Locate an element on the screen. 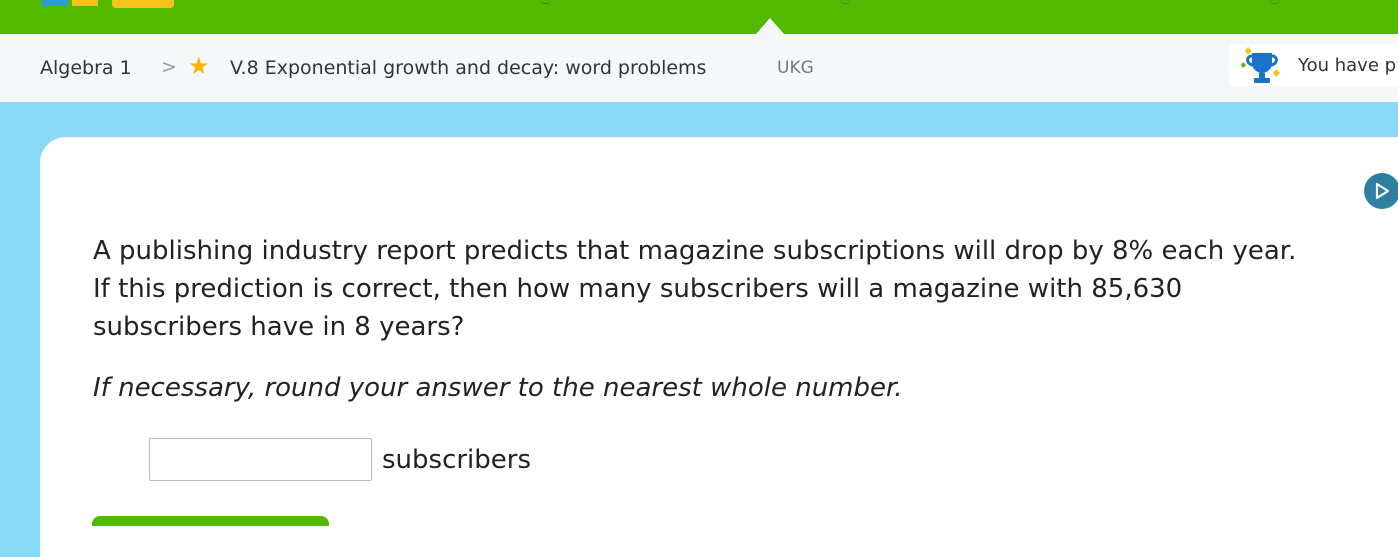 This screenshot has width=1398, height=557. chevron-right-icon: > is located at coordinates (169, 67).